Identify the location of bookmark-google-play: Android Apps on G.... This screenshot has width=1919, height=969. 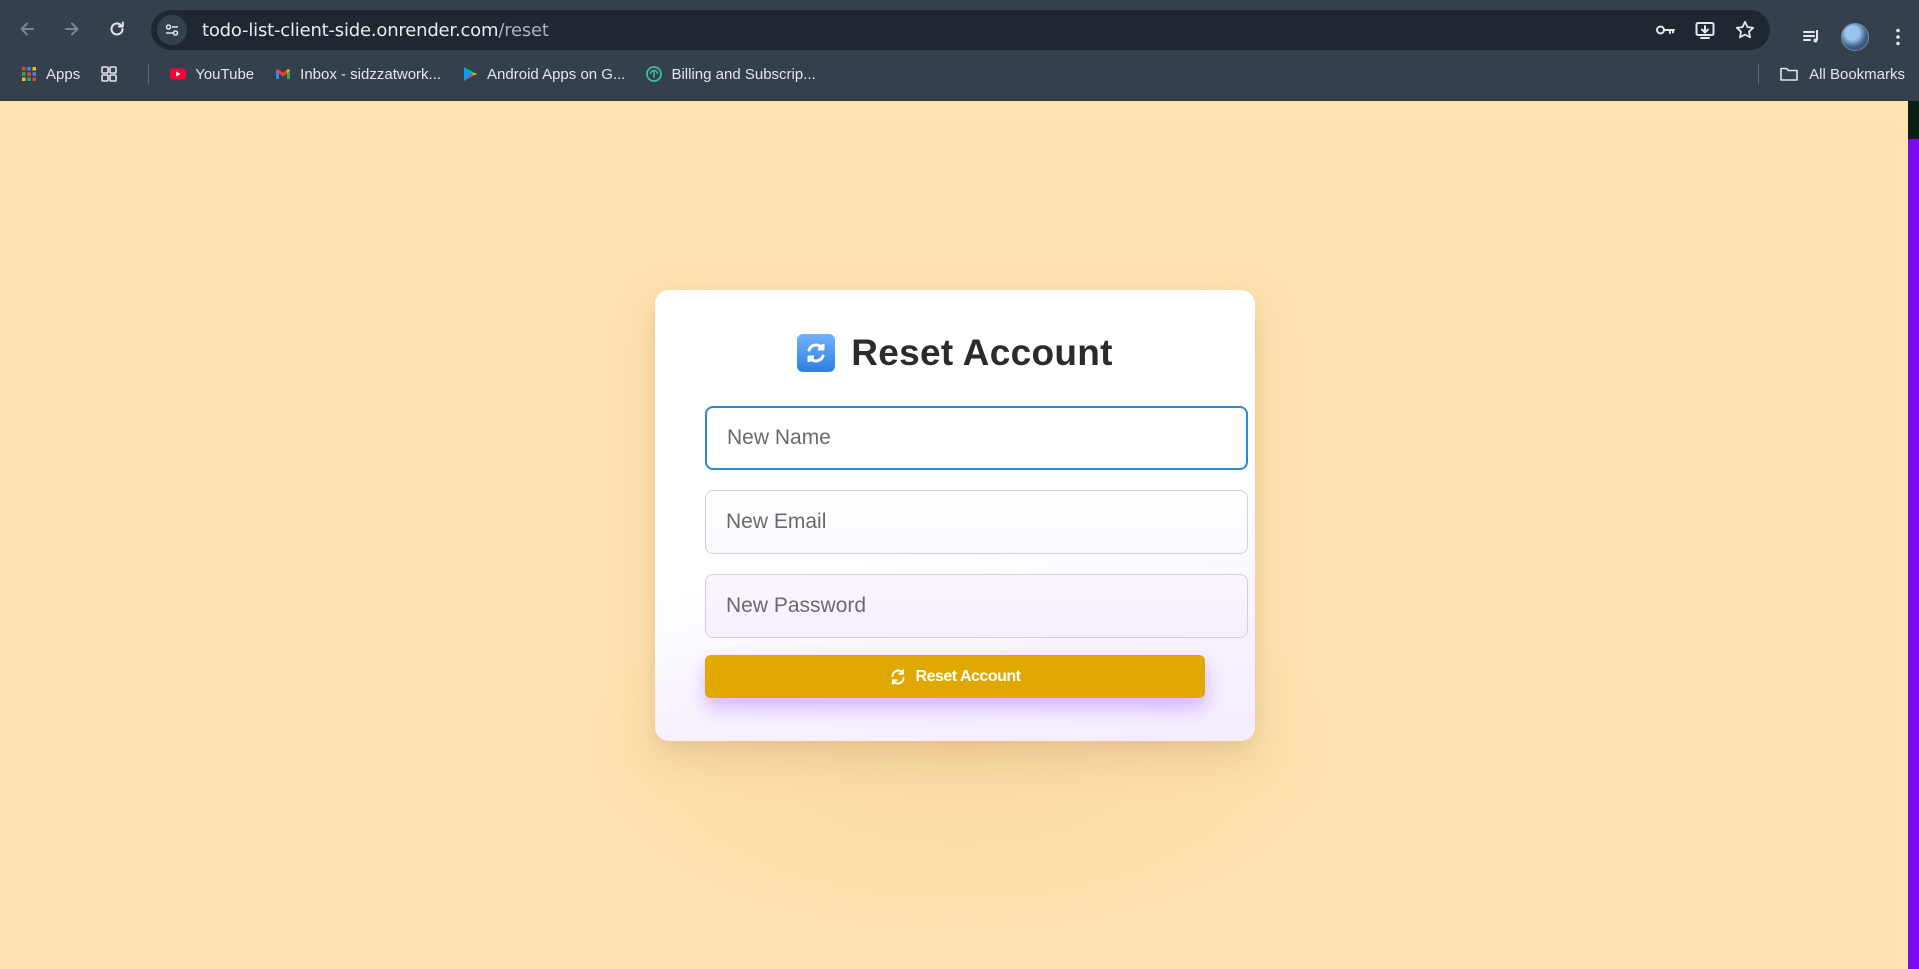
(543, 74).